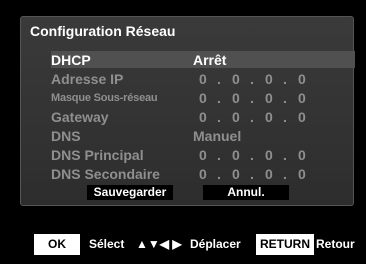 Image resolution: width=366 pixels, height=264 pixels. Describe the element at coordinates (87, 79) in the screenshot. I see `setting-label: Adresse IP` at that location.